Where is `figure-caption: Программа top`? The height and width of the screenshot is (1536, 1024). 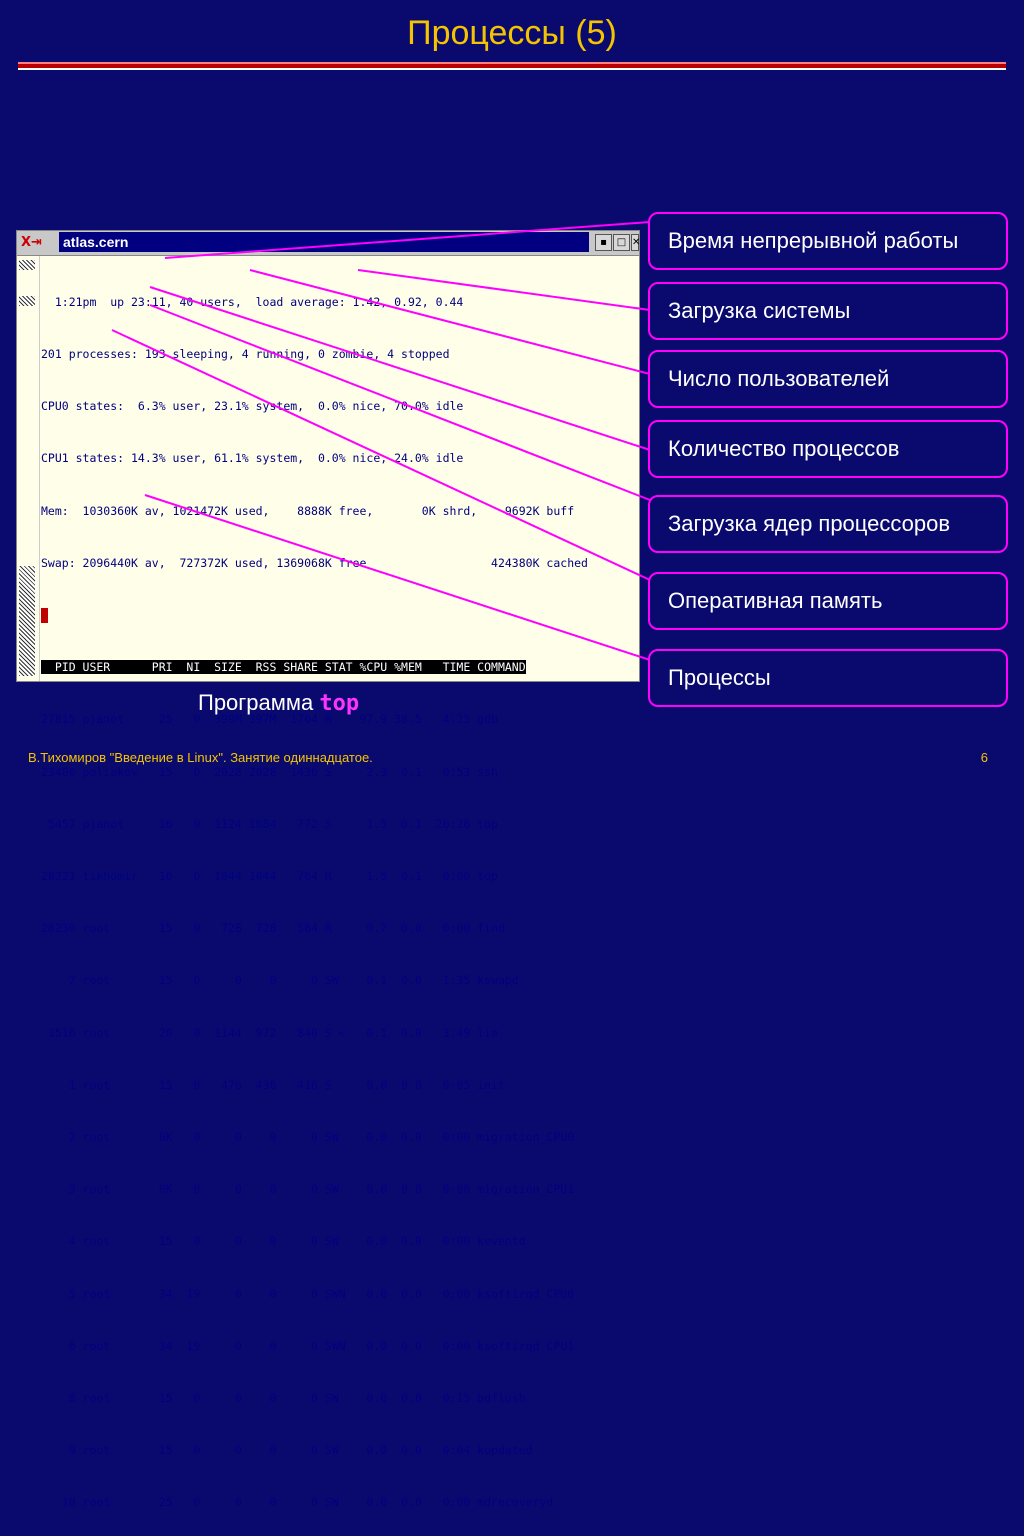 figure-caption: Программа top is located at coordinates (278, 703).